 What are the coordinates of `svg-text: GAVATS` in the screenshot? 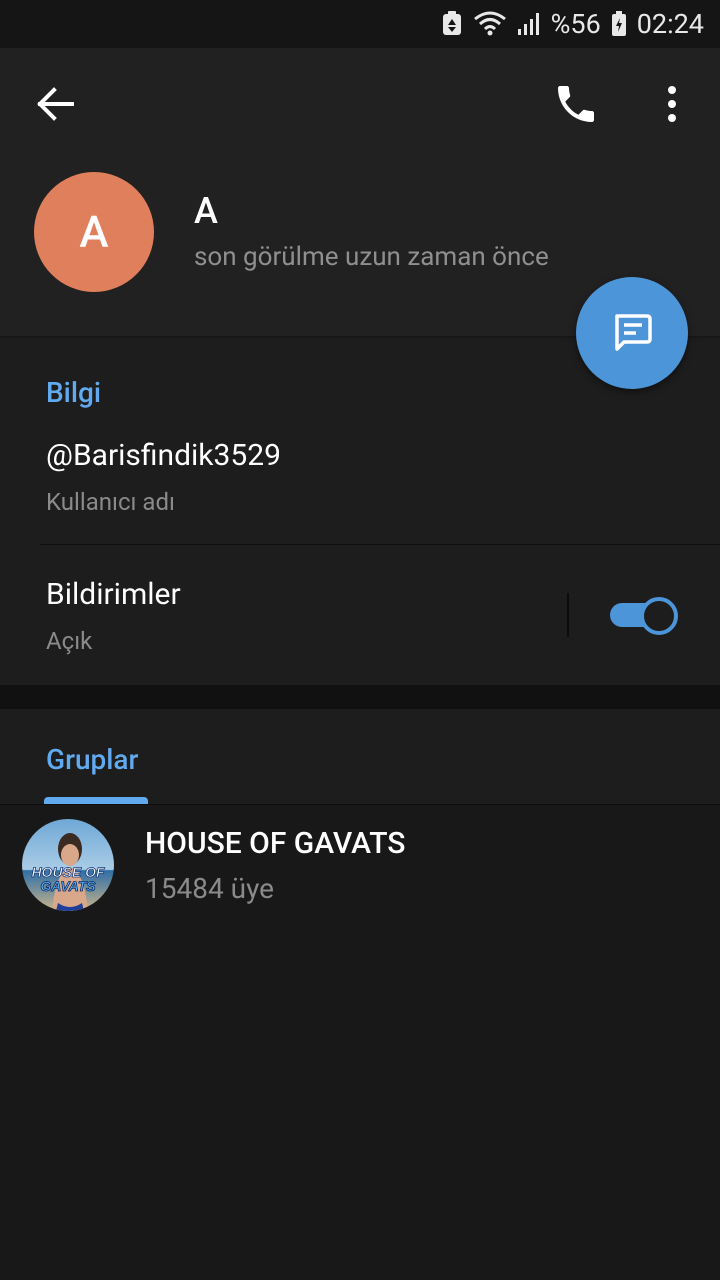 It's located at (68, 886).